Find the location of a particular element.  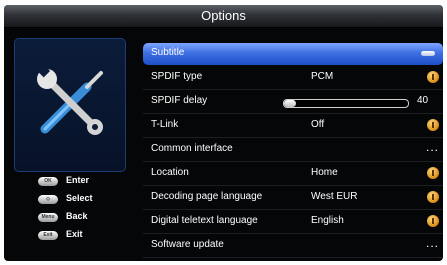

settings-icon-panel is located at coordinates (70, 105).